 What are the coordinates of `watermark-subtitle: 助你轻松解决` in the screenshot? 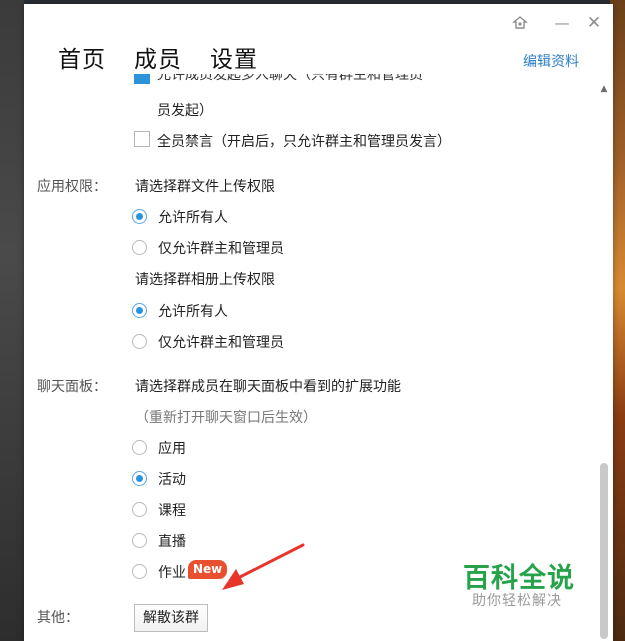 It's located at (517, 601).